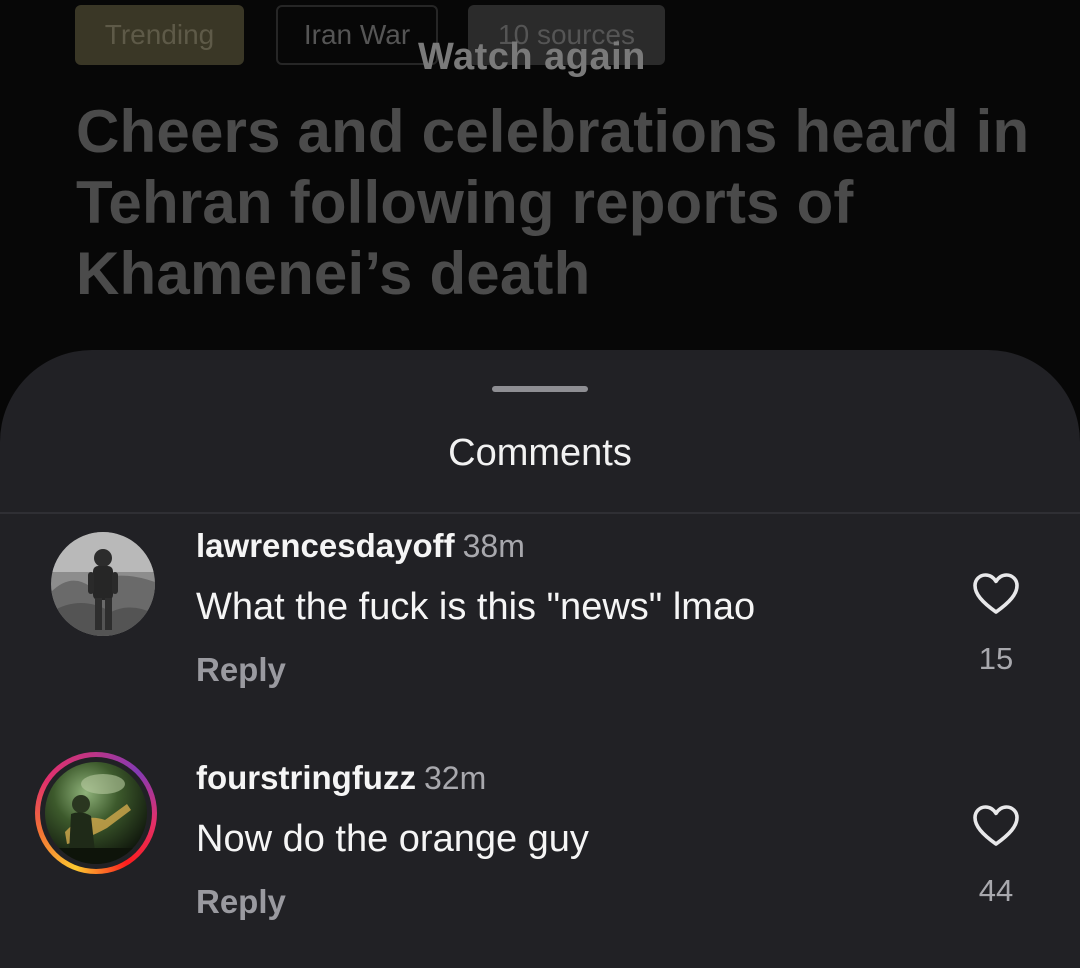 The image size is (1080, 968). I want to click on trending-tag: Trending, so click(159, 35).